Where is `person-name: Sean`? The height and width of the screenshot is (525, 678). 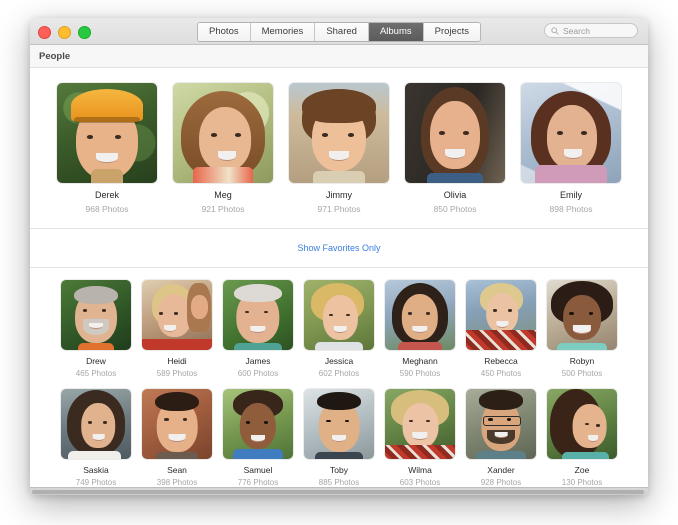 person-name: Sean is located at coordinates (177, 470).